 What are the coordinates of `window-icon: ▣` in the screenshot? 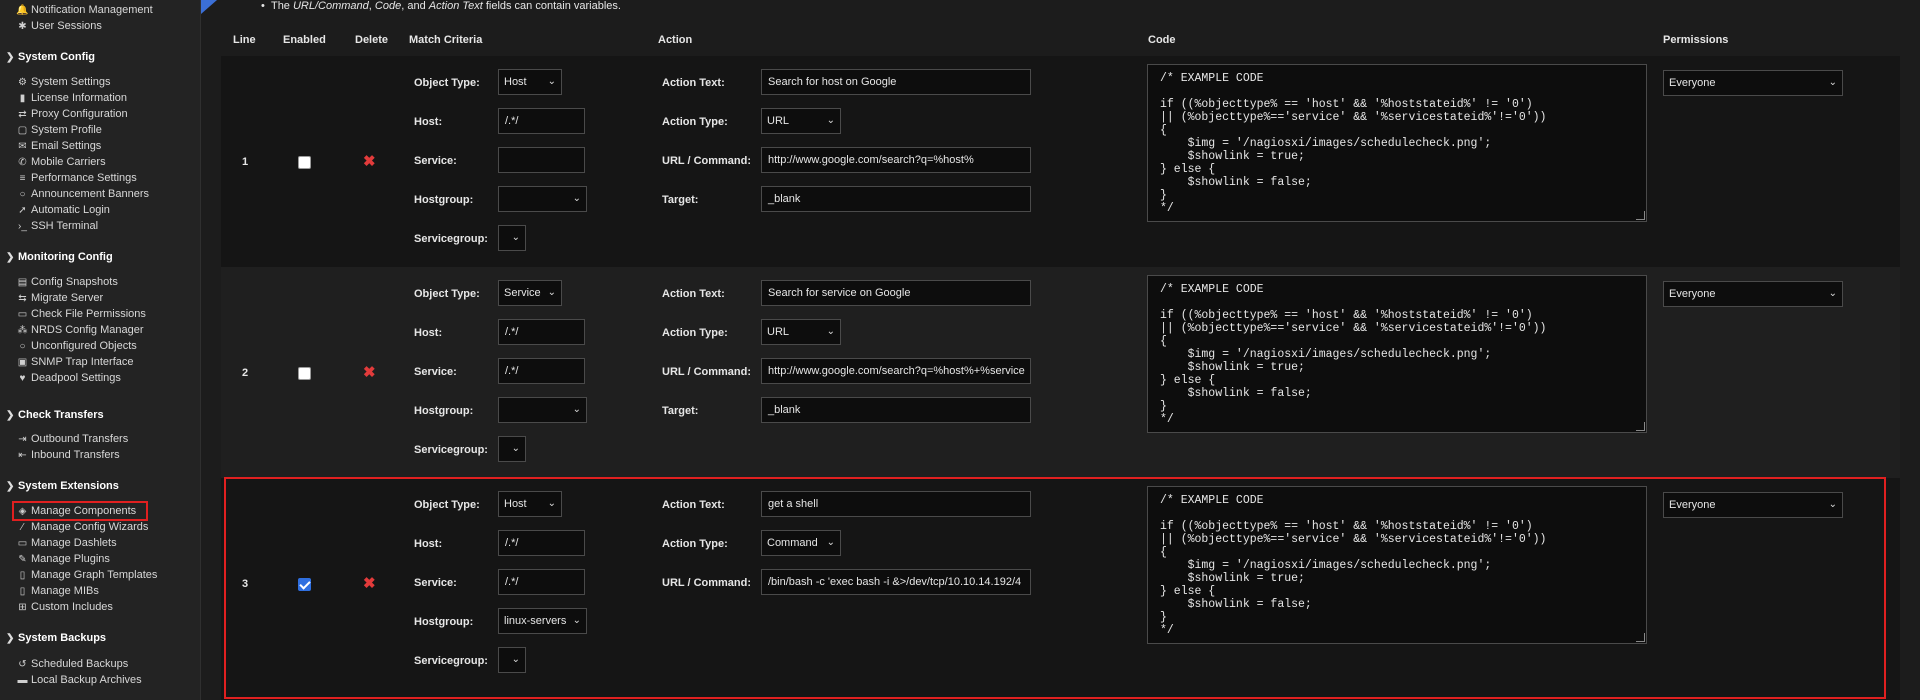 It's located at (22, 362).